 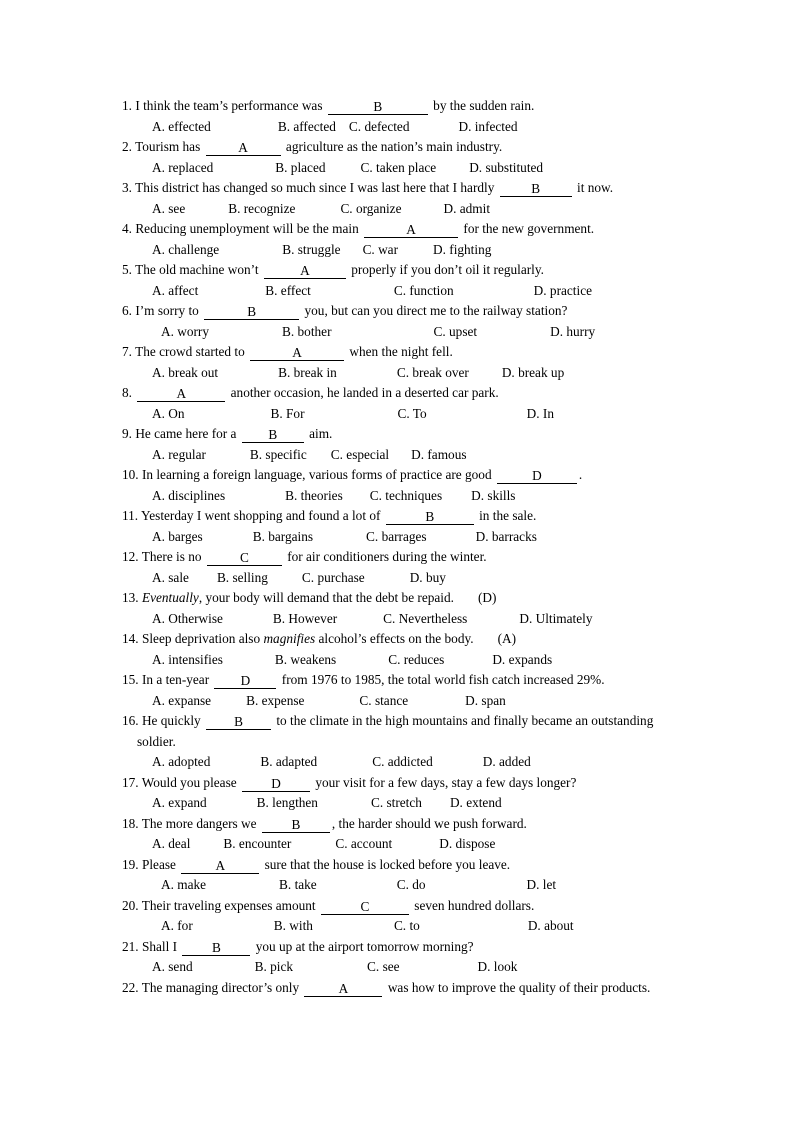 I want to click on option-choice: D. extend, so click(x=476, y=803).